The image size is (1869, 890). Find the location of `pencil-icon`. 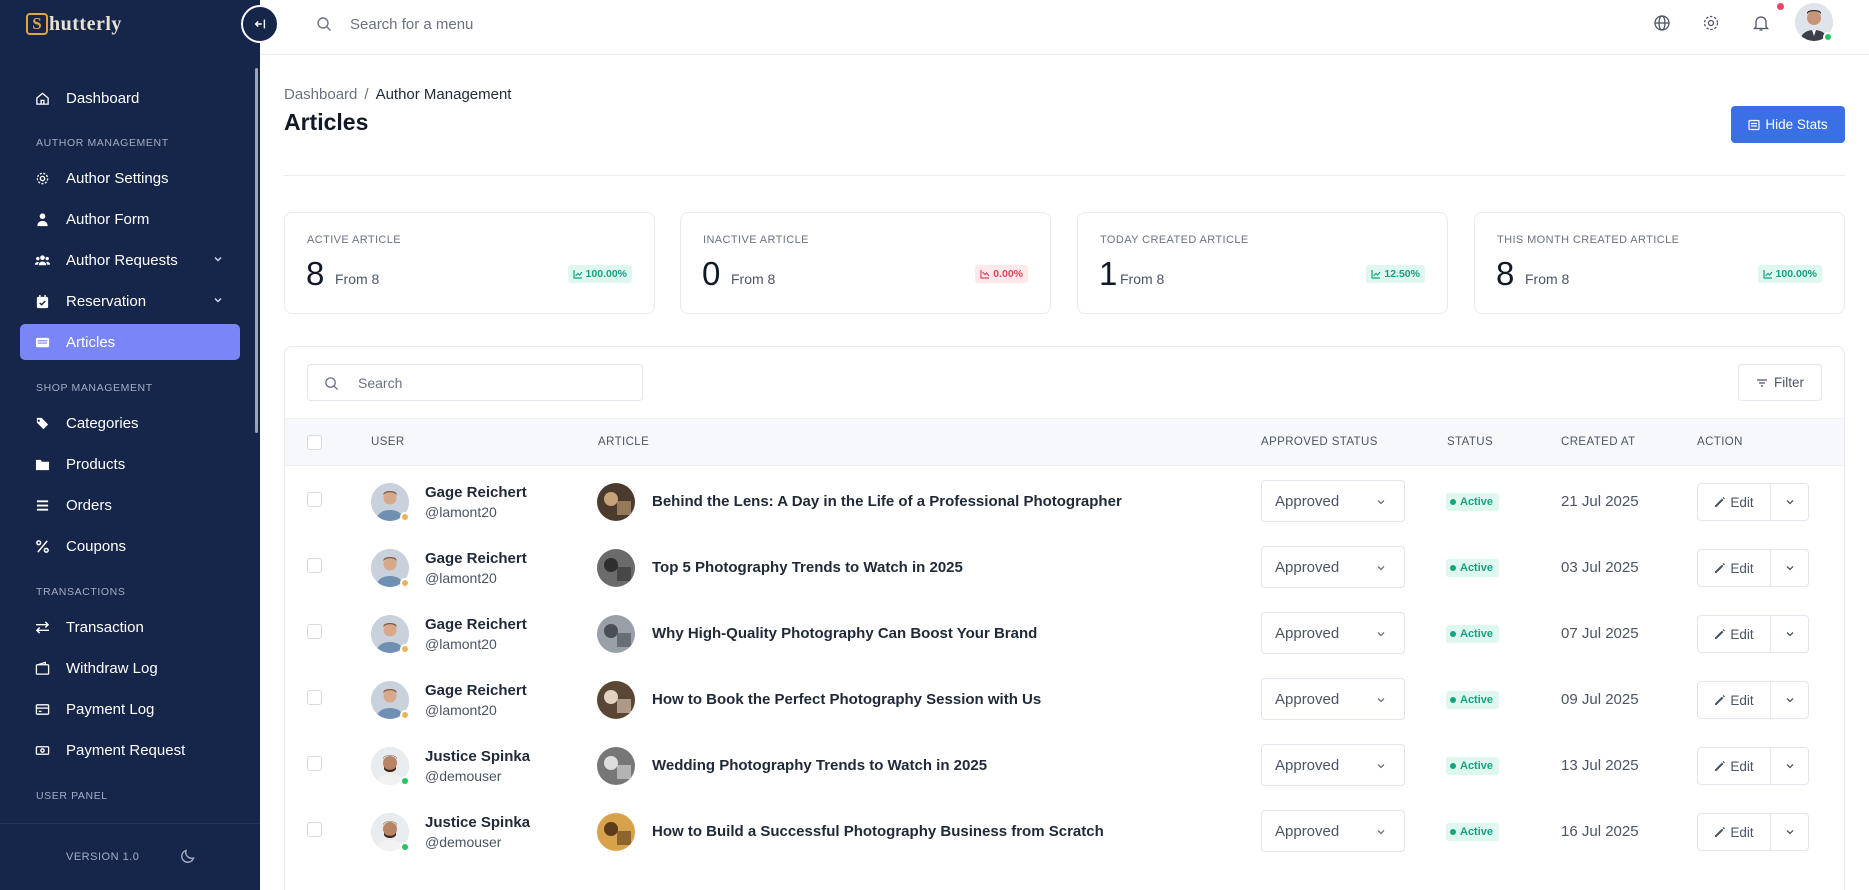

pencil-icon is located at coordinates (1720, 832).